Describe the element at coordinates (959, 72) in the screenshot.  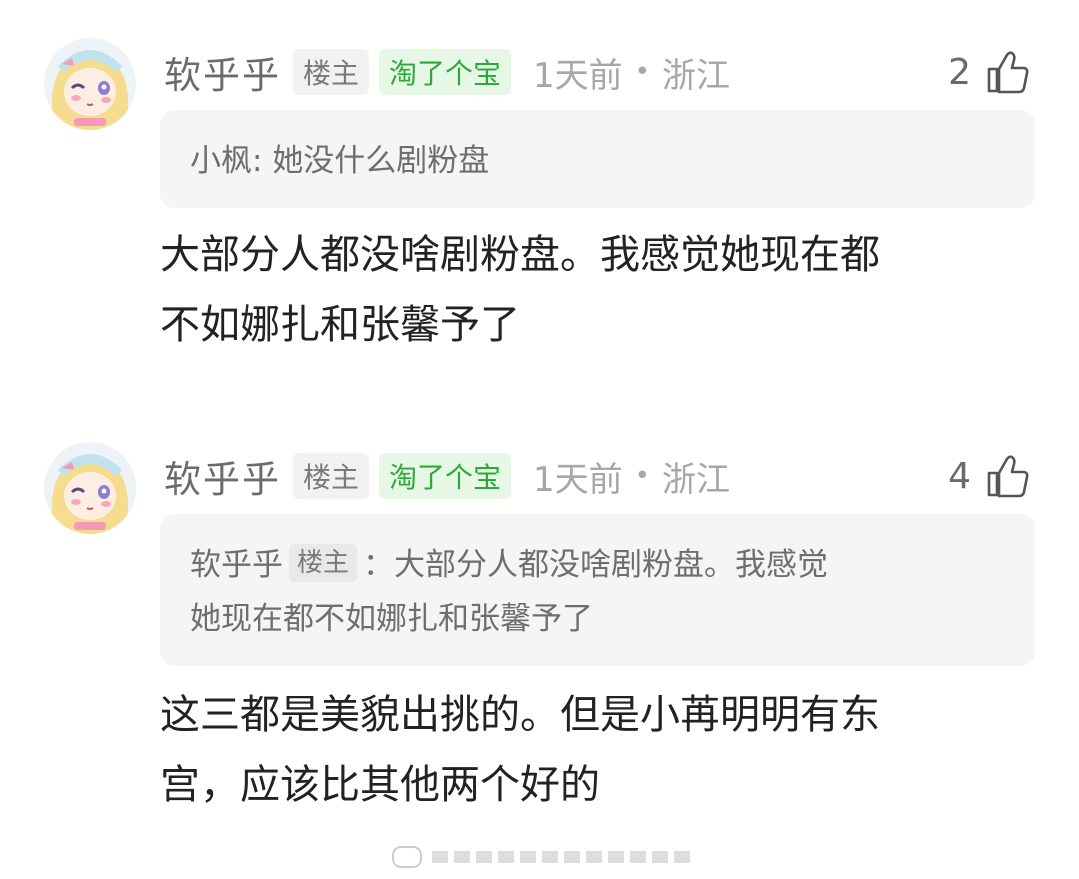
I see `like-count: 2` at that location.